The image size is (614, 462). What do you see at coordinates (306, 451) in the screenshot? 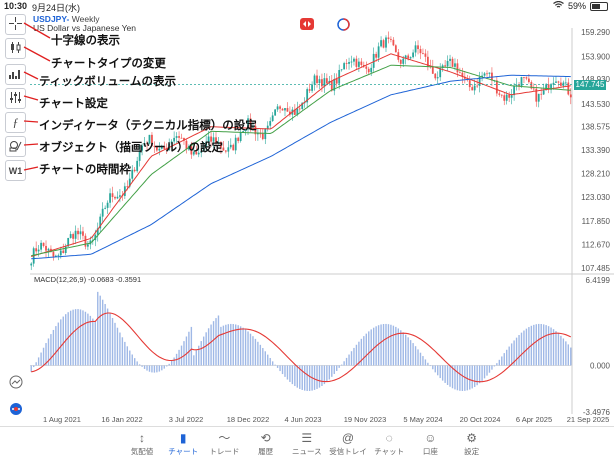
I see `tab-label: ニュース` at bounding box center [306, 451].